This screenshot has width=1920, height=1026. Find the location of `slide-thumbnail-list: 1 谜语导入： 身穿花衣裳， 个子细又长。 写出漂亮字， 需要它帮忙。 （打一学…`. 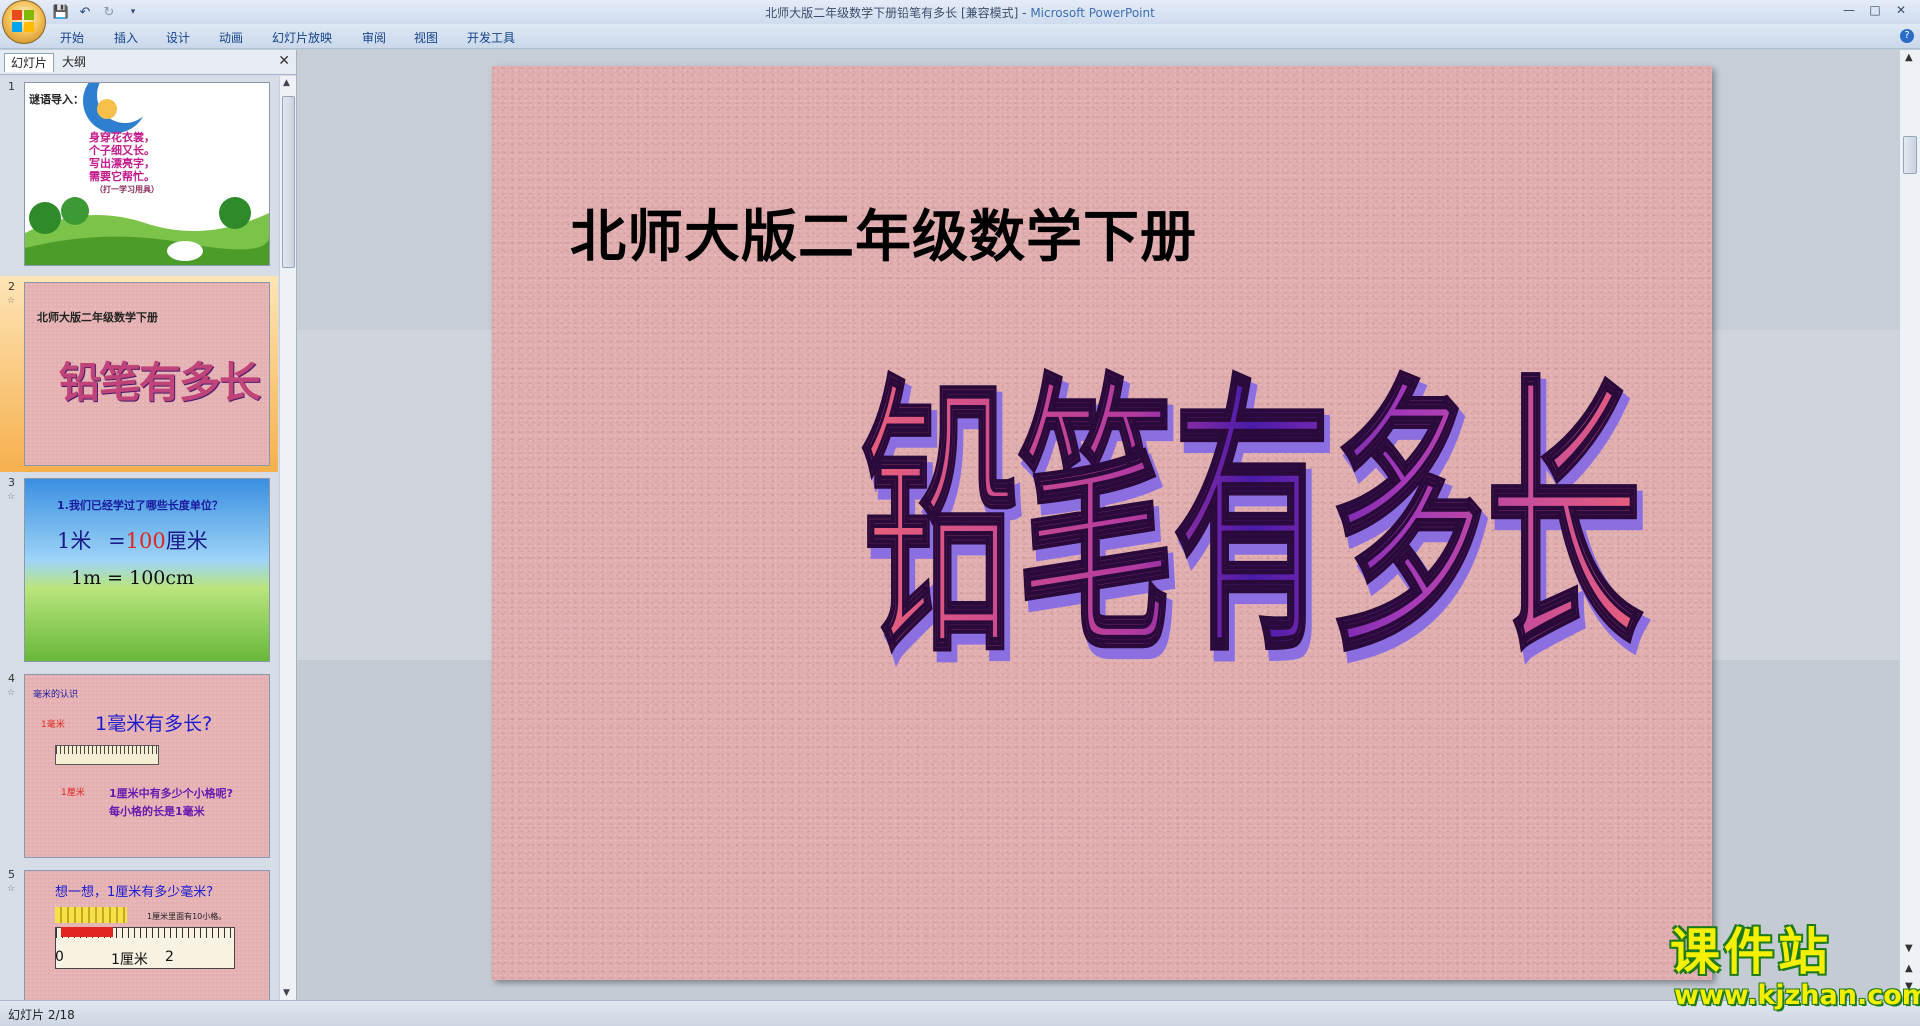

slide-thumbnail-list: 1 谜语导入： 身穿花衣裳， 个子细又长。 写出漂亮字， 需要它帮忙。 （打一学… is located at coordinates (139, 538).